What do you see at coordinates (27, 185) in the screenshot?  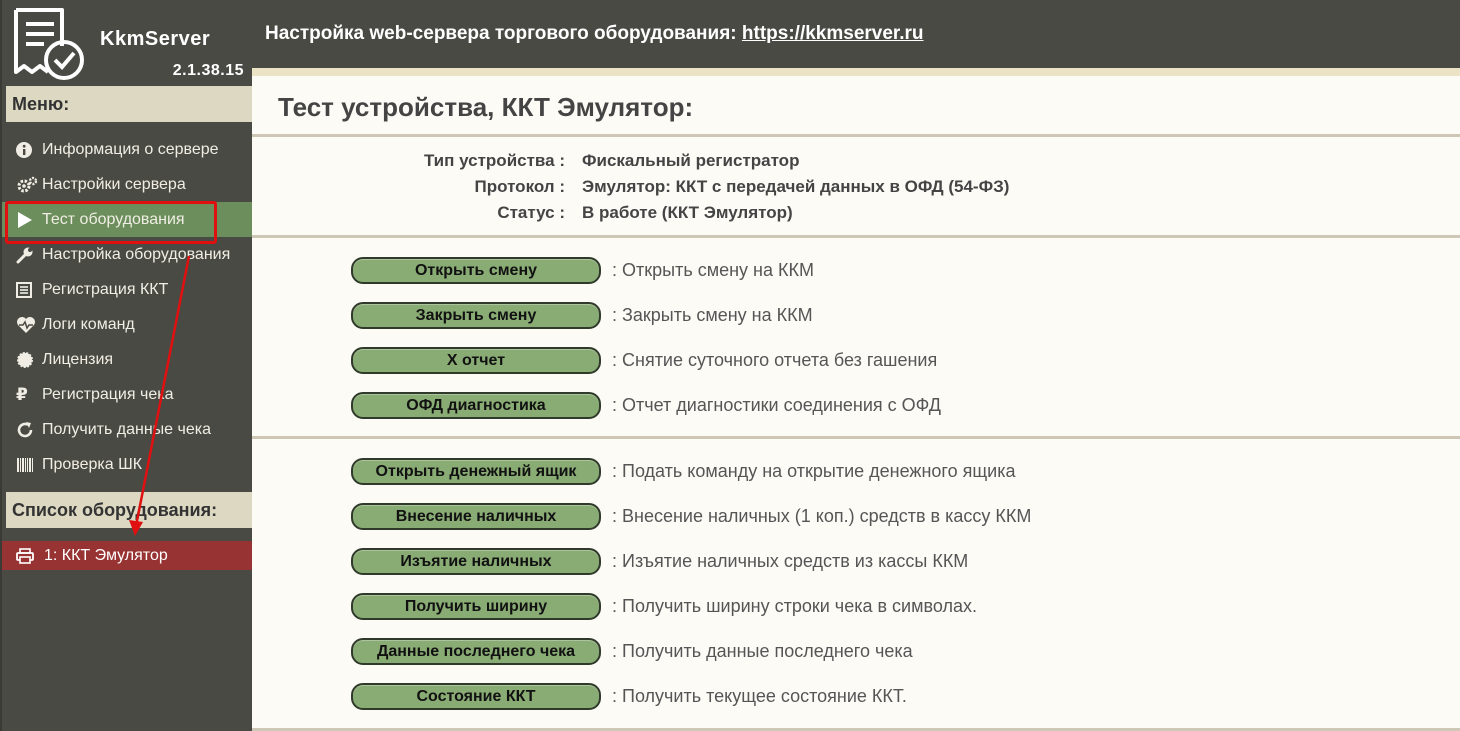 I see `gears-icon` at bounding box center [27, 185].